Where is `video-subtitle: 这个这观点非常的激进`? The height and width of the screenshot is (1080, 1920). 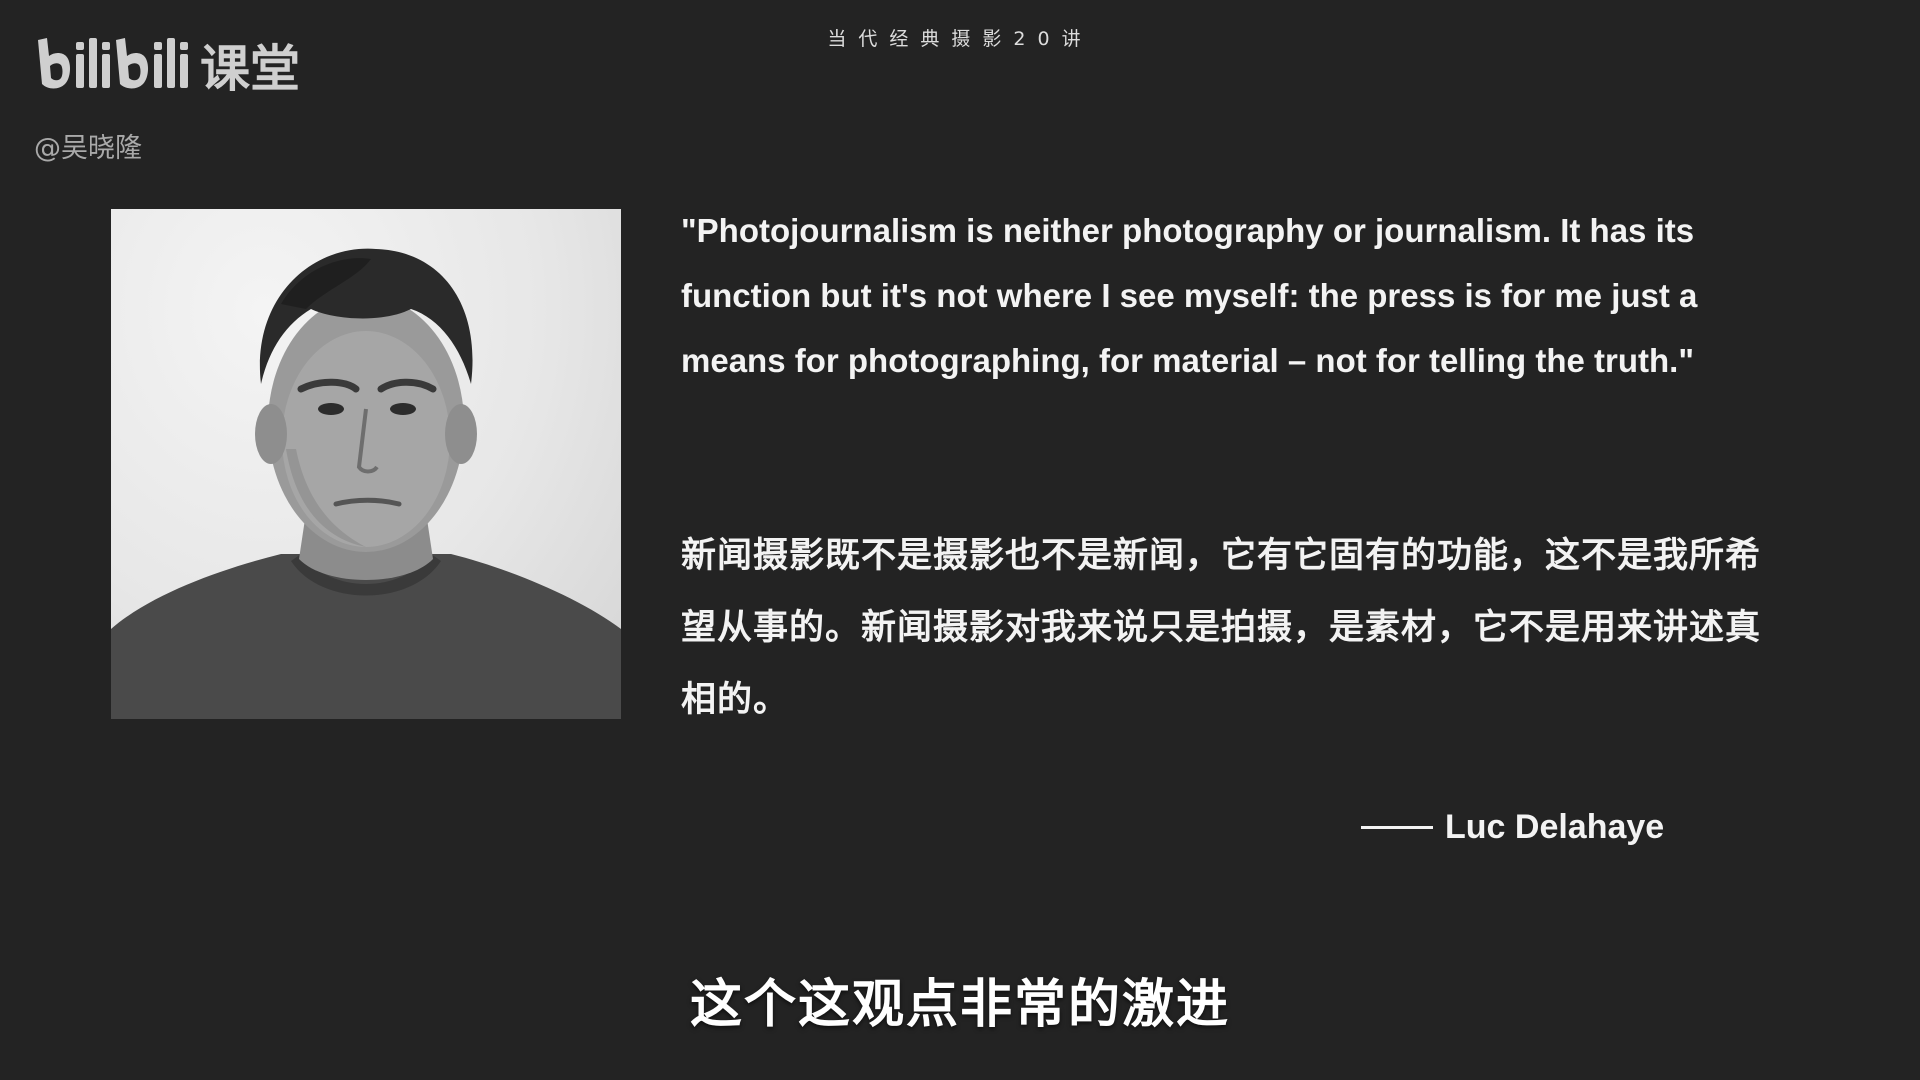
video-subtitle: 这个这观点非常的激进 is located at coordinates (959, 1005).